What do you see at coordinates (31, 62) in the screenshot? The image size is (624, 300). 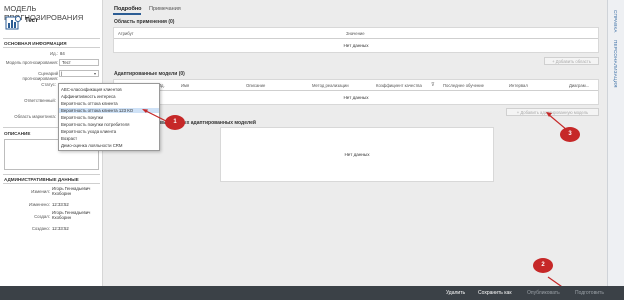 I see `model-name-label: Модель прогнозирования:` at bounding box center [31, 62].